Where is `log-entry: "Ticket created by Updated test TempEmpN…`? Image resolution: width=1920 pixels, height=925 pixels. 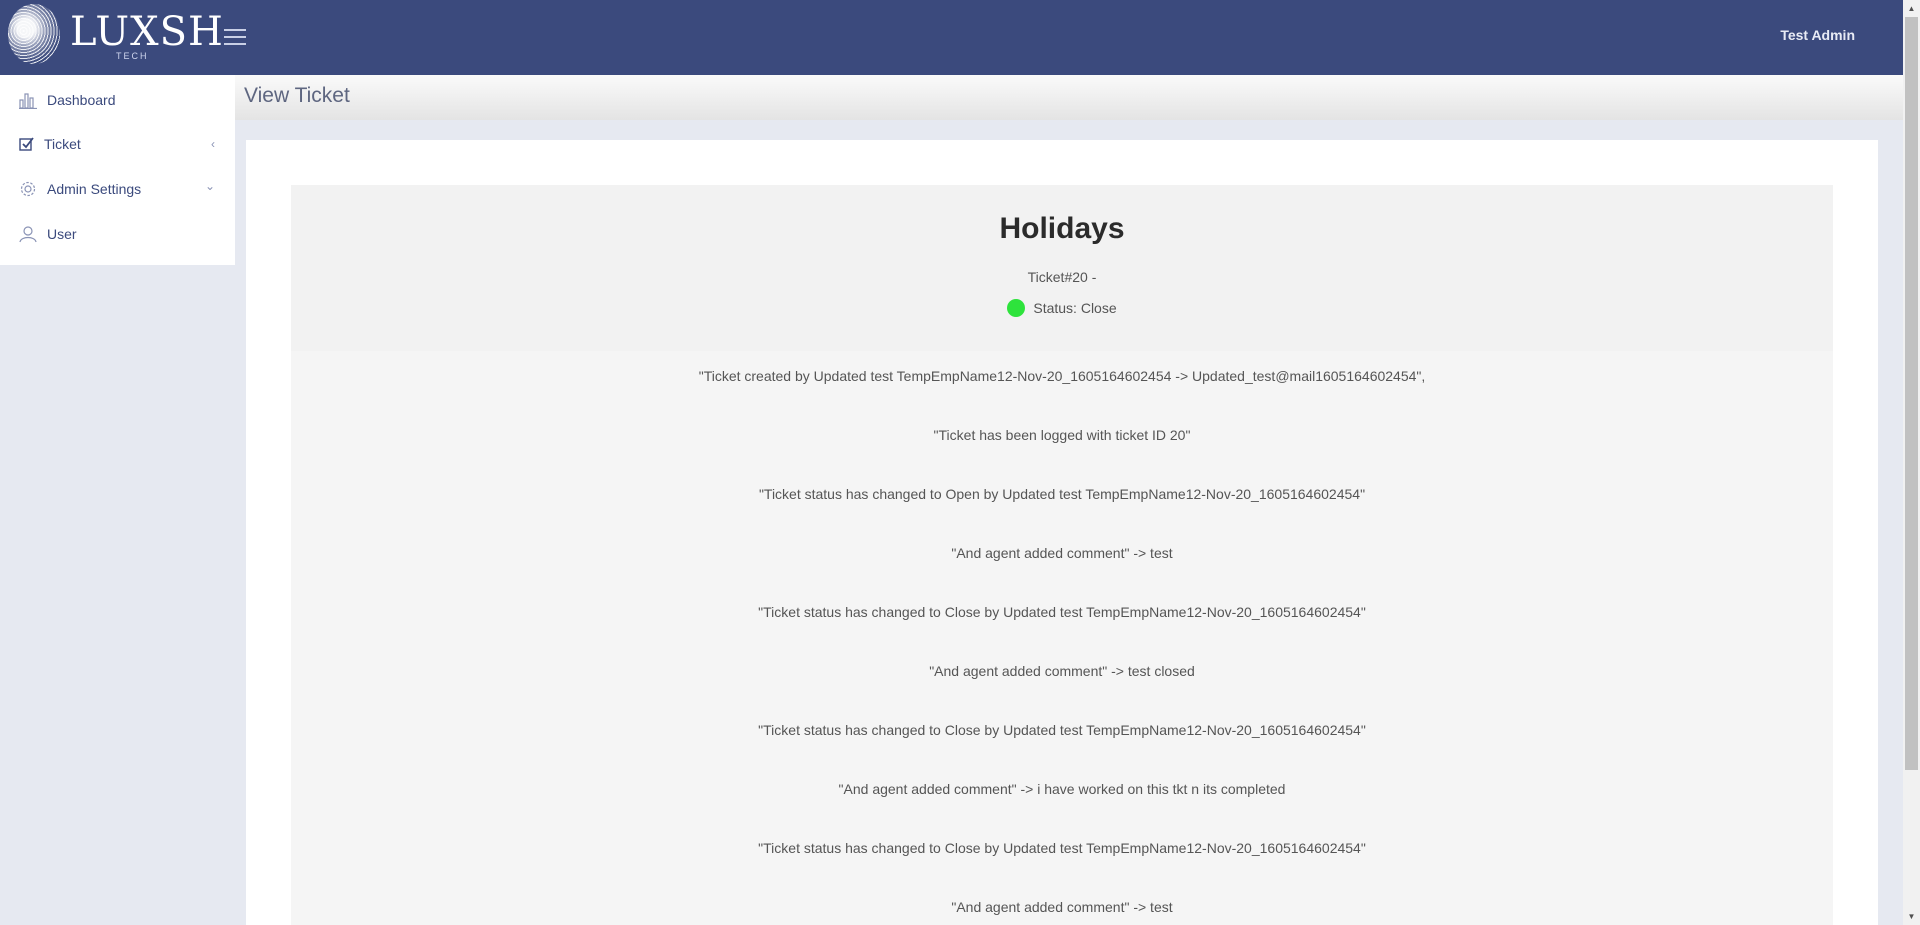
log-entry: "Ticket created by Updated test TempEmpN… is located at coordinates (1062, 376).